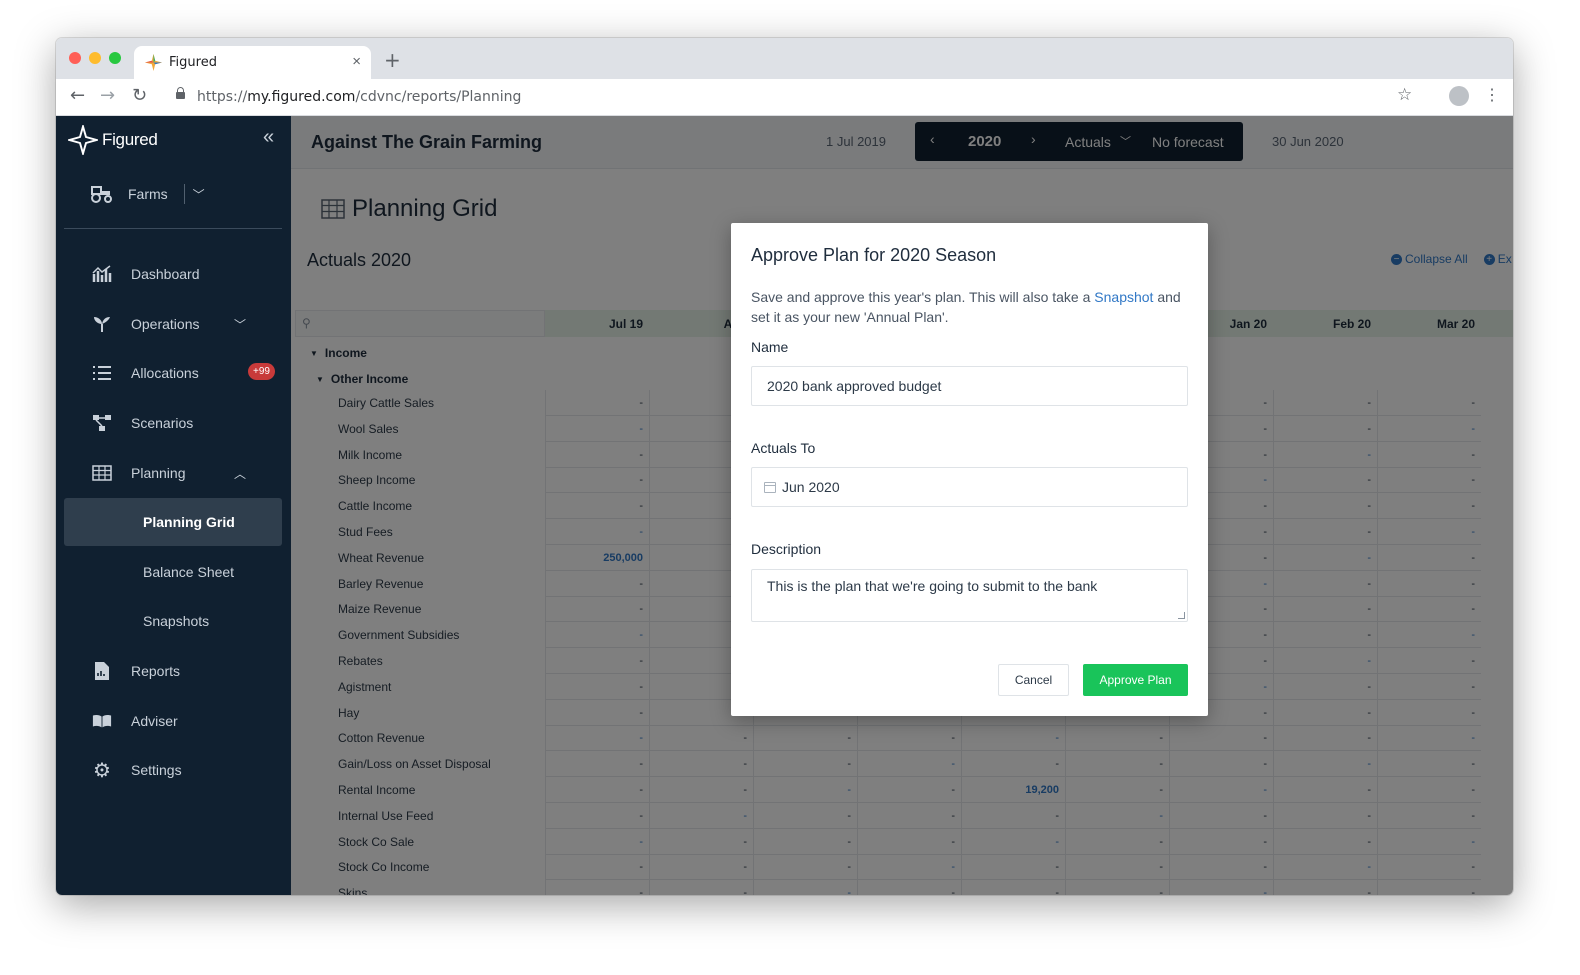 The width and height of the screenshot is (1580, 975). Describe the element at coordinates (139, 95) in the screenshot. I see `reload-icon: ↻` at that location.